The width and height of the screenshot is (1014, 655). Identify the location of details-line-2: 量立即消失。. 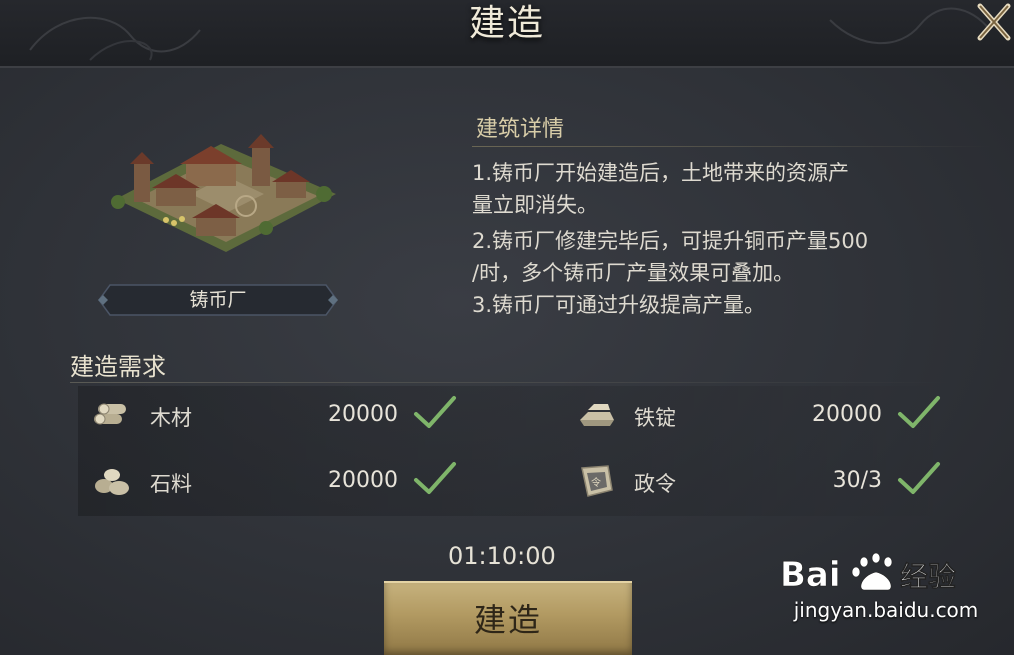
(535, 205).